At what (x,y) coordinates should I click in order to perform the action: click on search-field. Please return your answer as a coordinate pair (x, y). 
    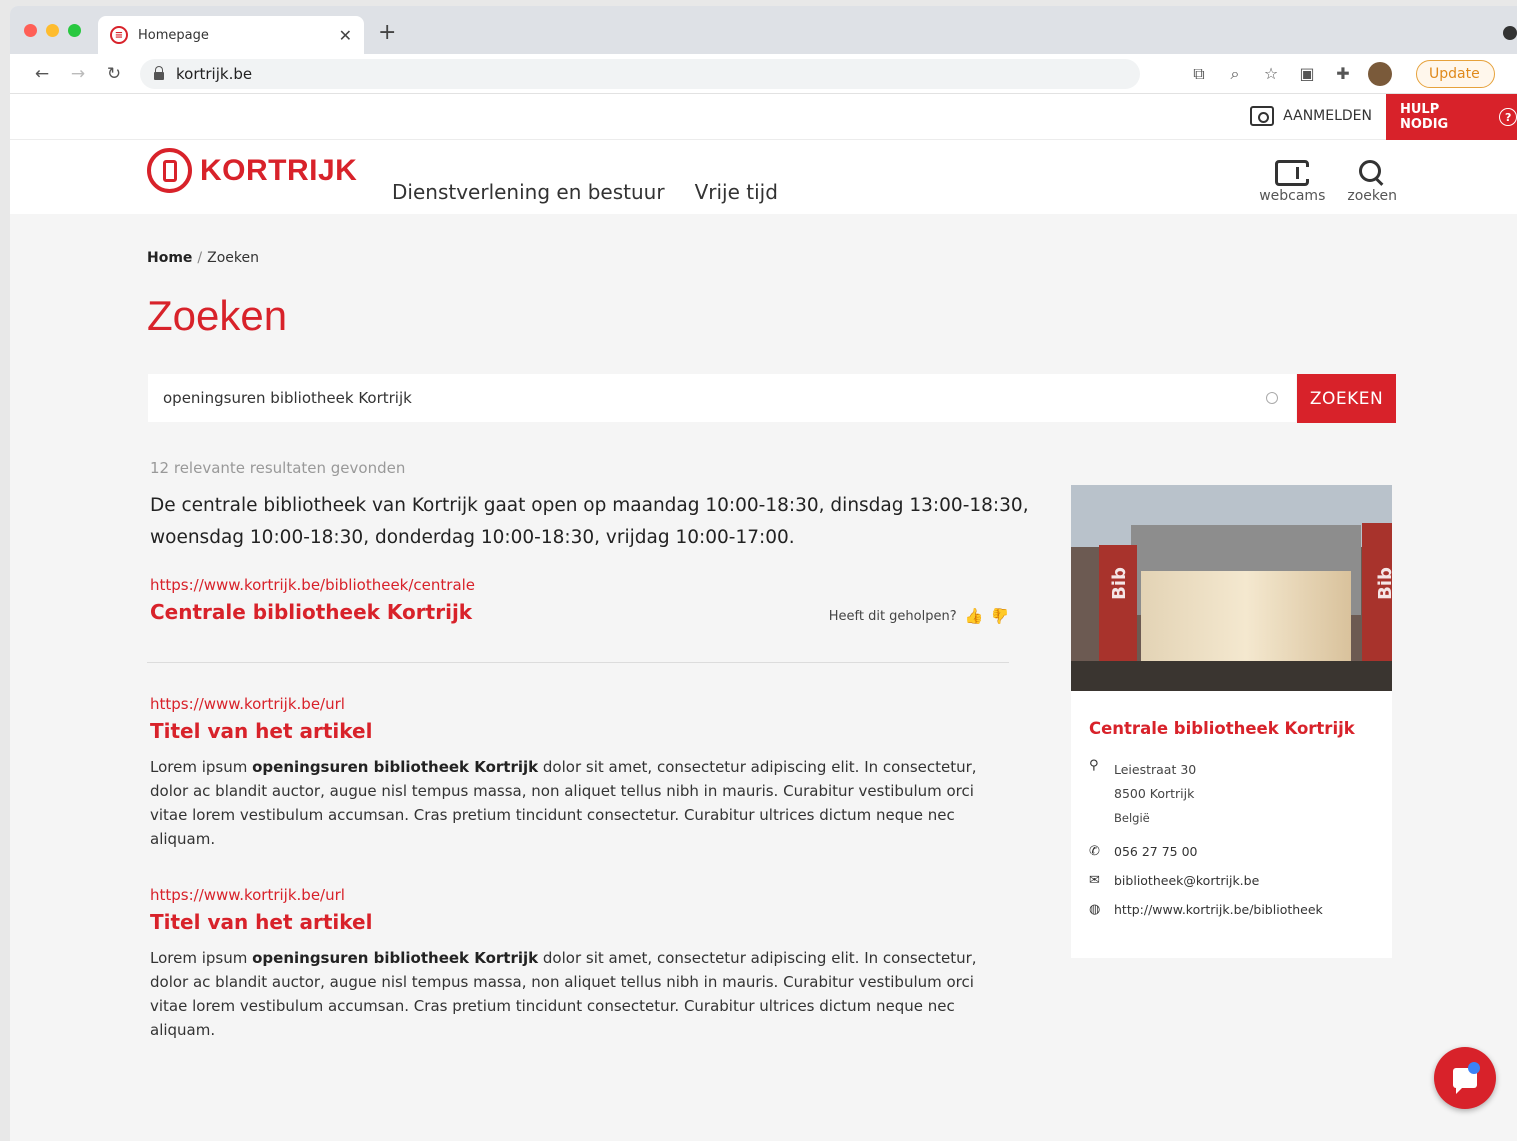
    Looking at the image, I should click on (722, 398).